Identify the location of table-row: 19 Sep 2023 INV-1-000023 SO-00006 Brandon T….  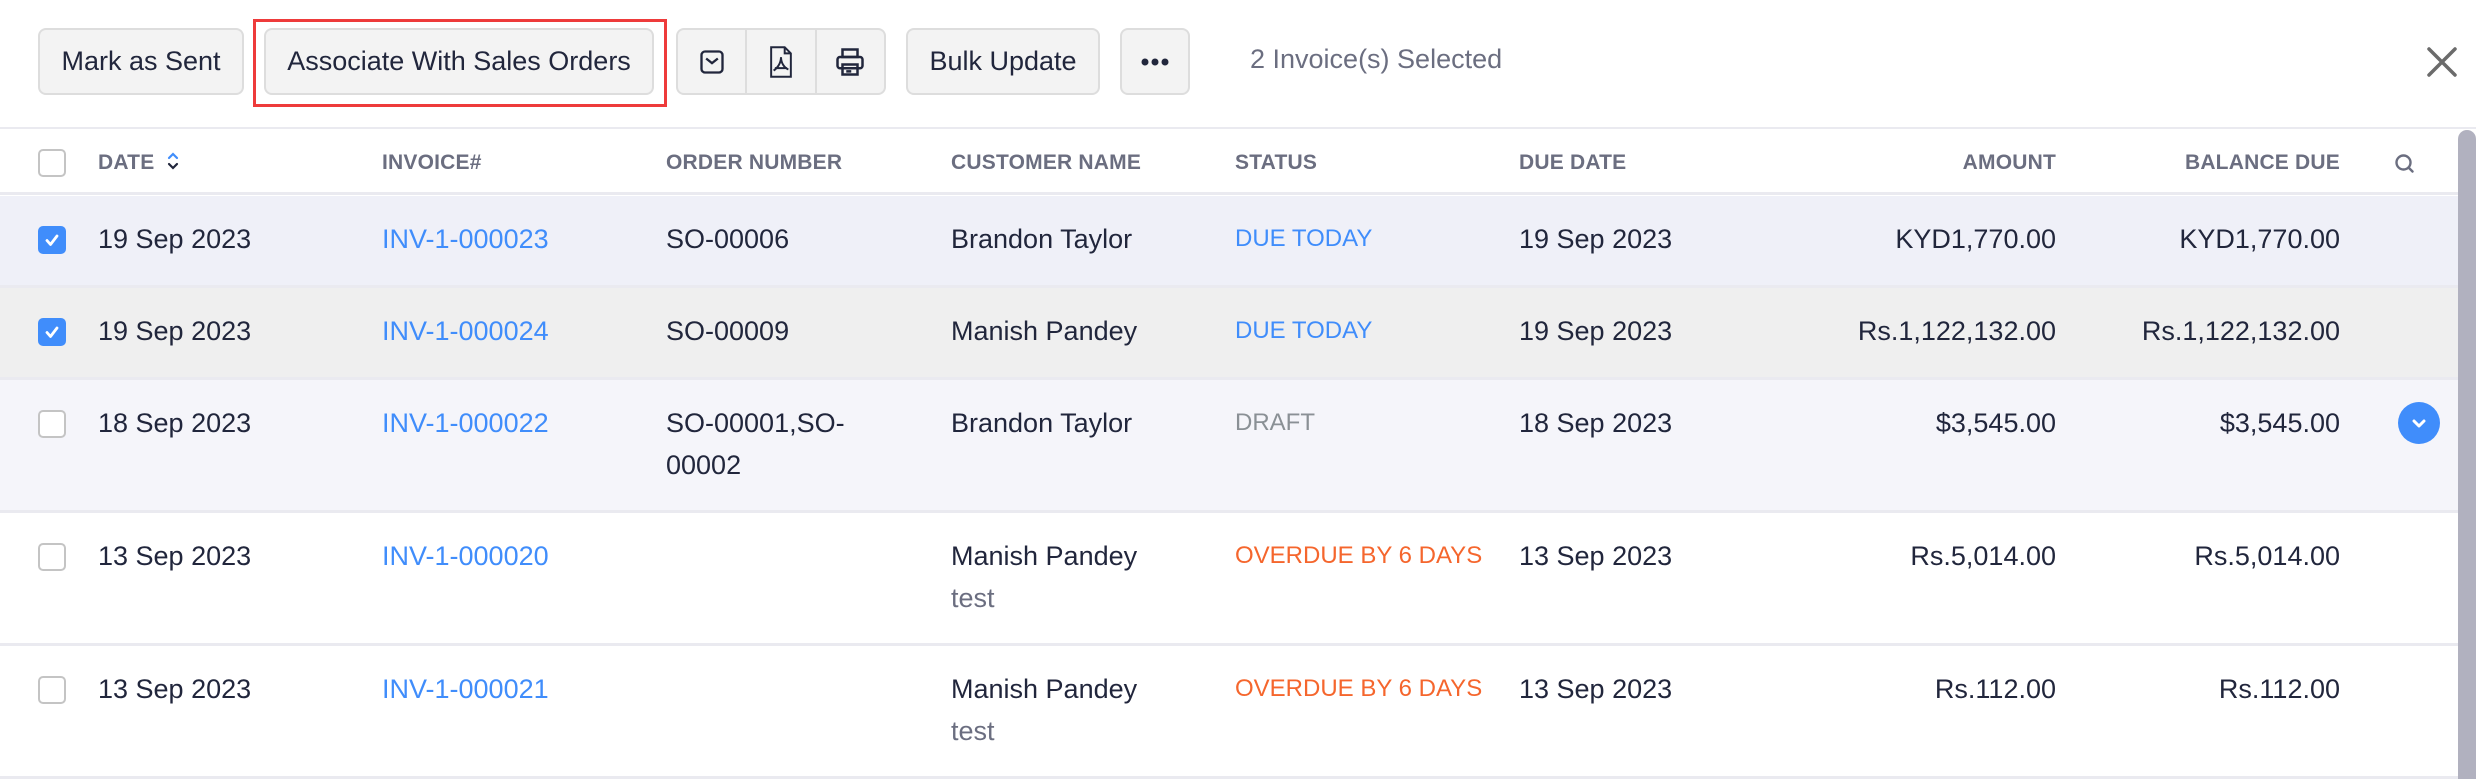
(1229, 242).